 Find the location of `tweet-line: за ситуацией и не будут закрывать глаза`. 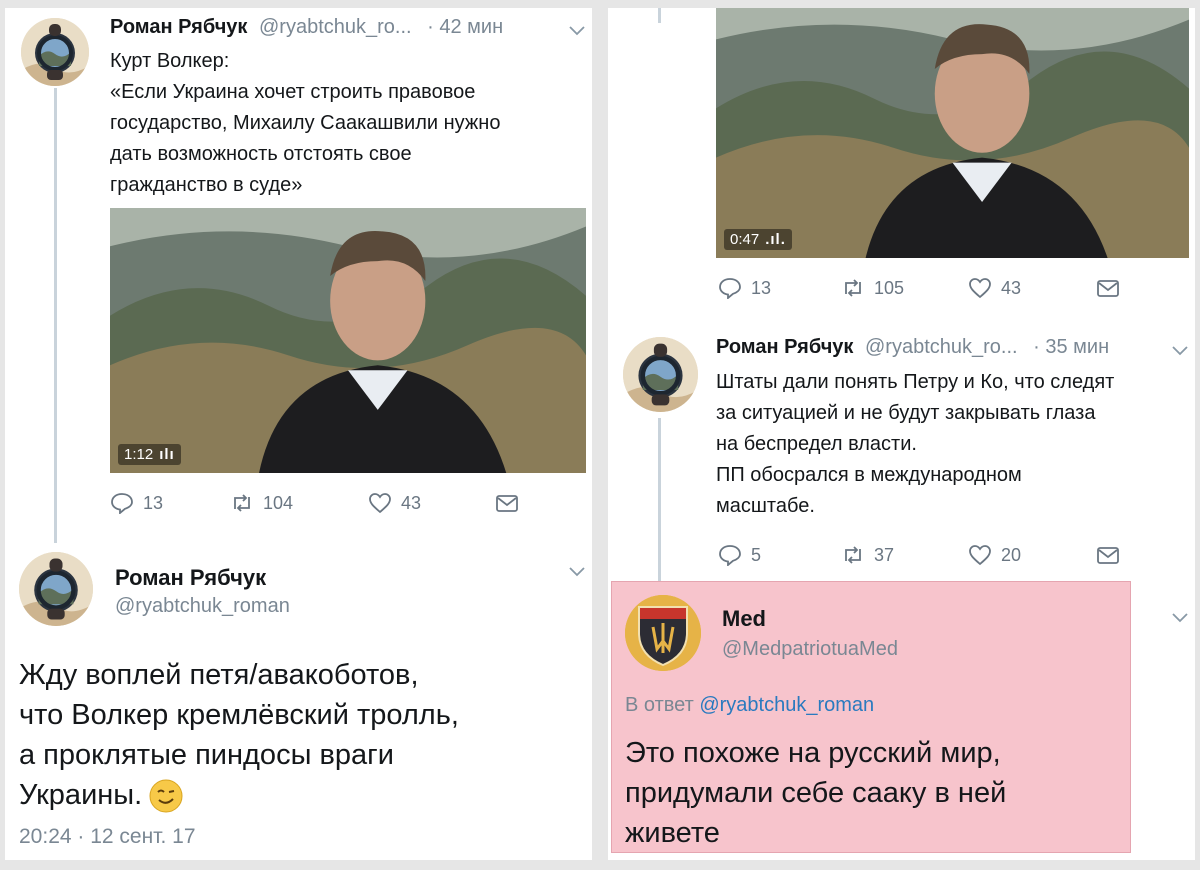

tweet-line: за ситуацией и не будут закрывать глаза is located at coordinates (906, 413).